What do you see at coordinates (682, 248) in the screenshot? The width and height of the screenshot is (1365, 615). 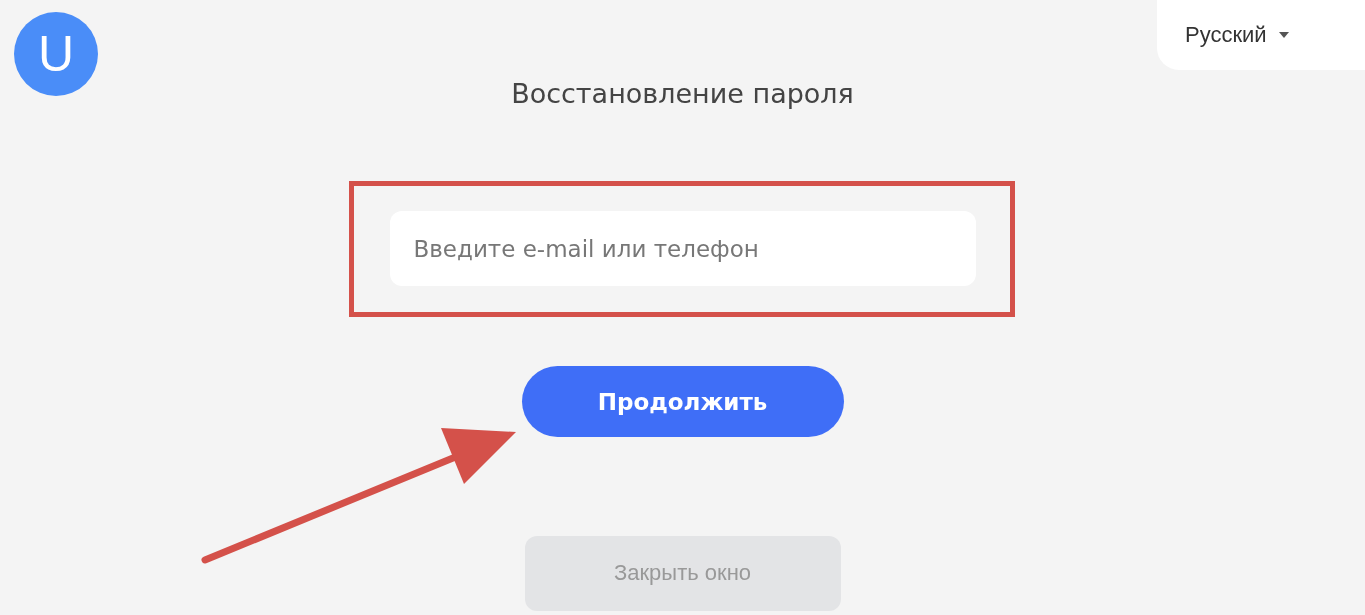 I see `login-field: Введите e-mail или телефон` at bounding box center [682, 248].